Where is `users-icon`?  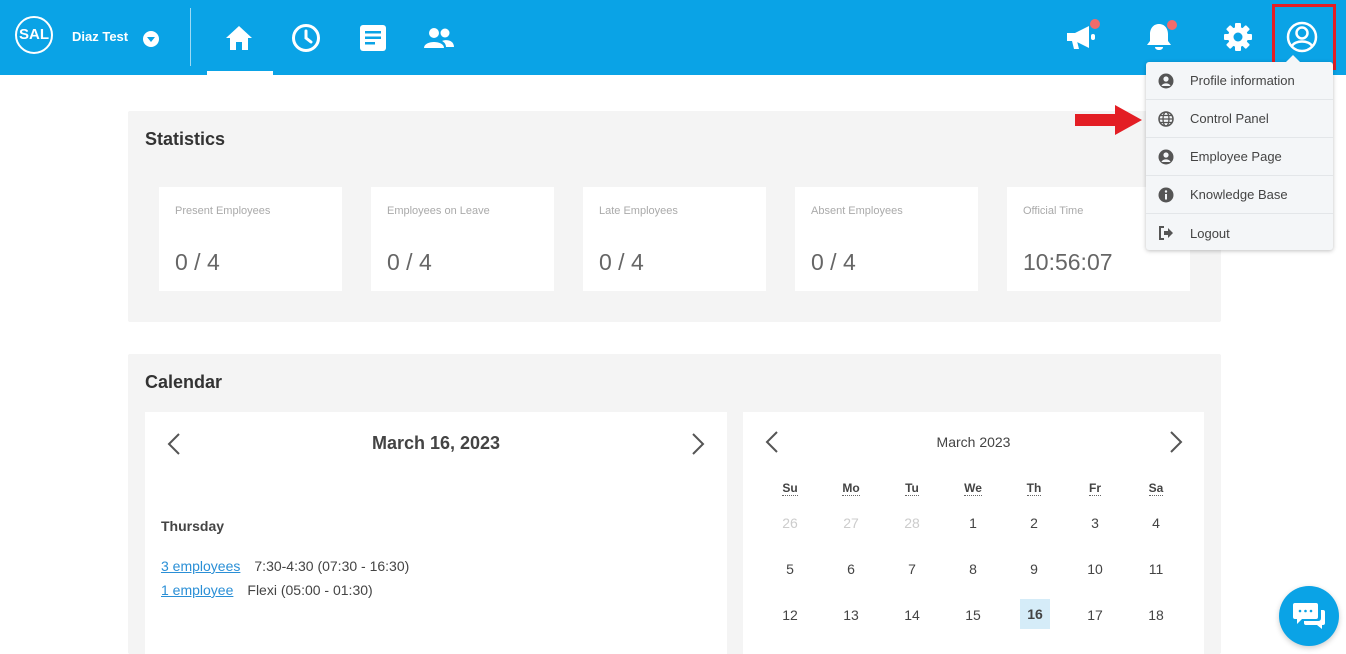
users-icon is located at coordinates (439, 38).